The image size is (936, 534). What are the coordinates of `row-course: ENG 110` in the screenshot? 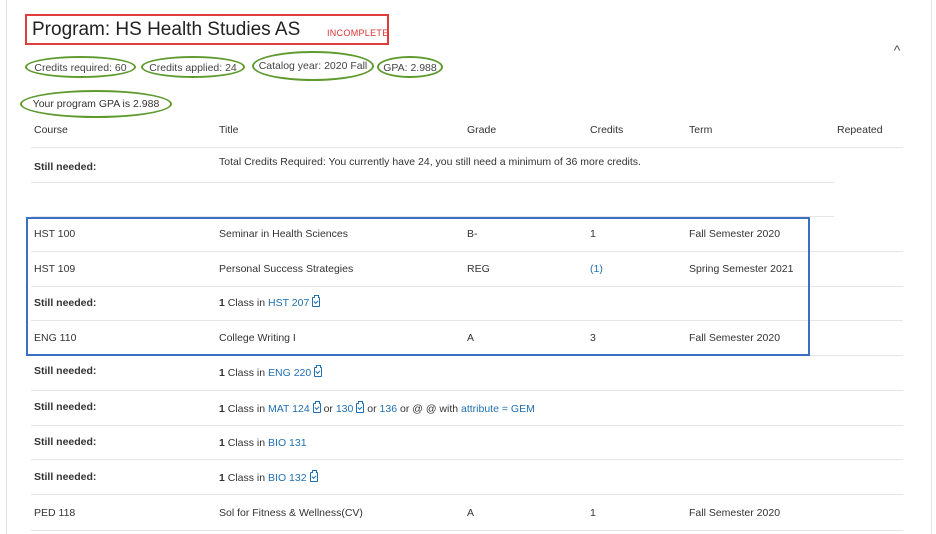 It's located at (55, 338).